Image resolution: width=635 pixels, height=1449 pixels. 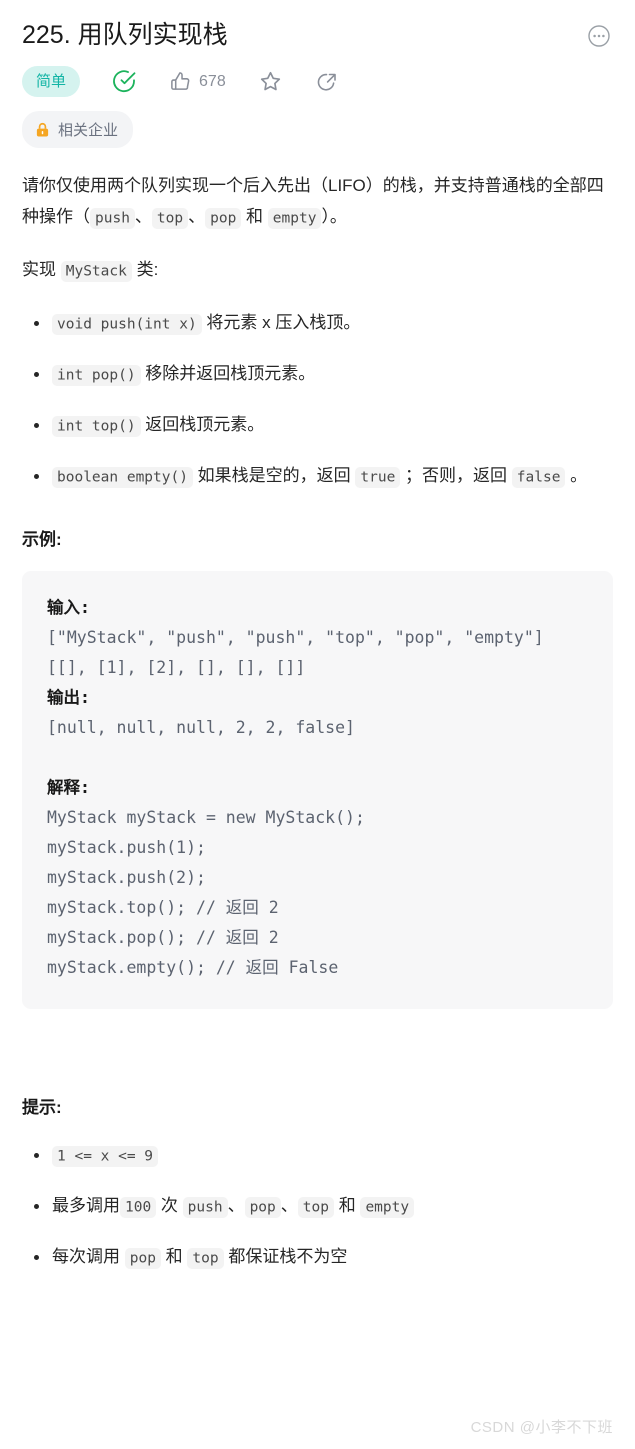 I want to click on method-description-a: 如果栈是空的，返回, so click(x=274, y=475).